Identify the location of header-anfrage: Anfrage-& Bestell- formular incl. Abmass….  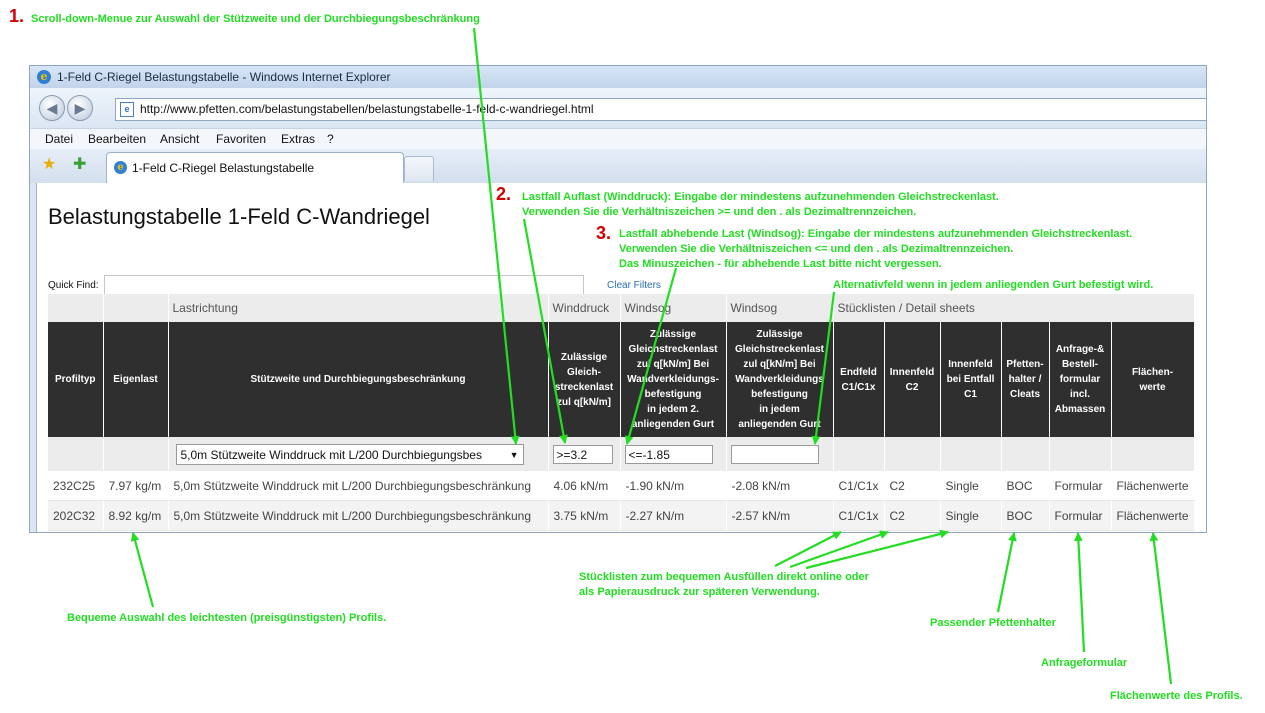
(1080, 379).